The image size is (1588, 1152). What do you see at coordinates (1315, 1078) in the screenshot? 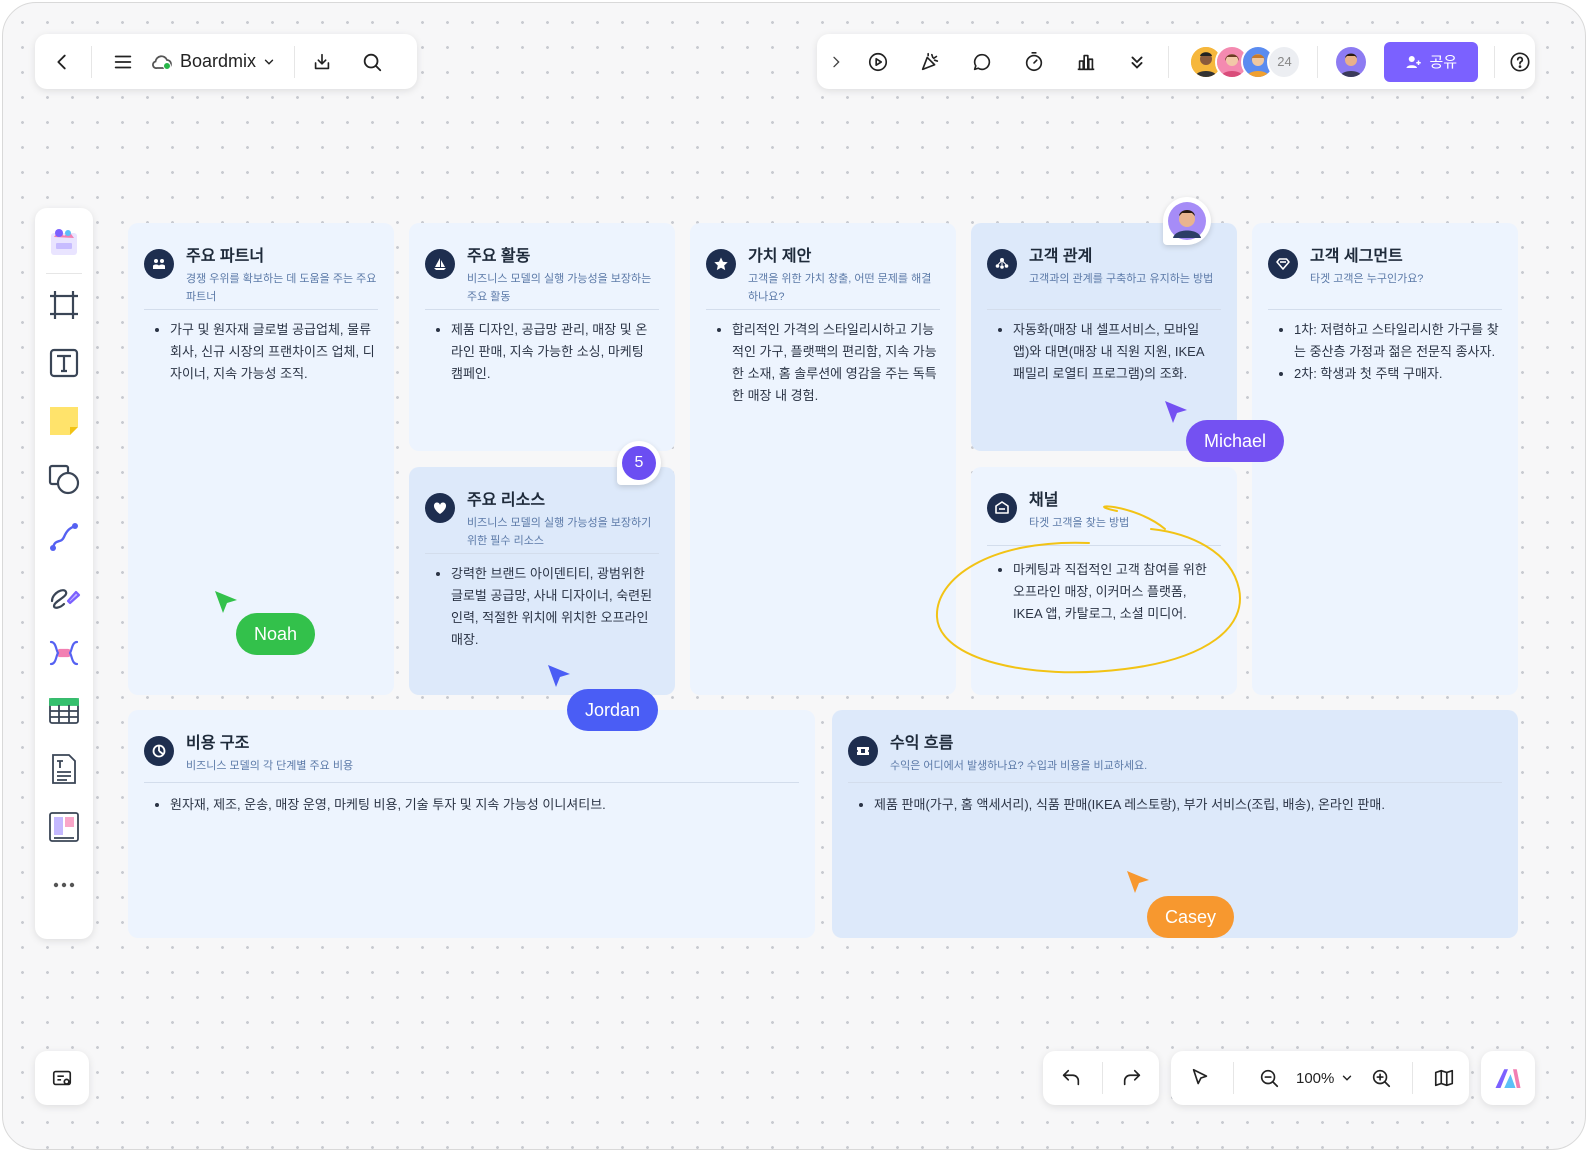
I see `zoom-level: 100%` at bounding box center [1315, 1078].